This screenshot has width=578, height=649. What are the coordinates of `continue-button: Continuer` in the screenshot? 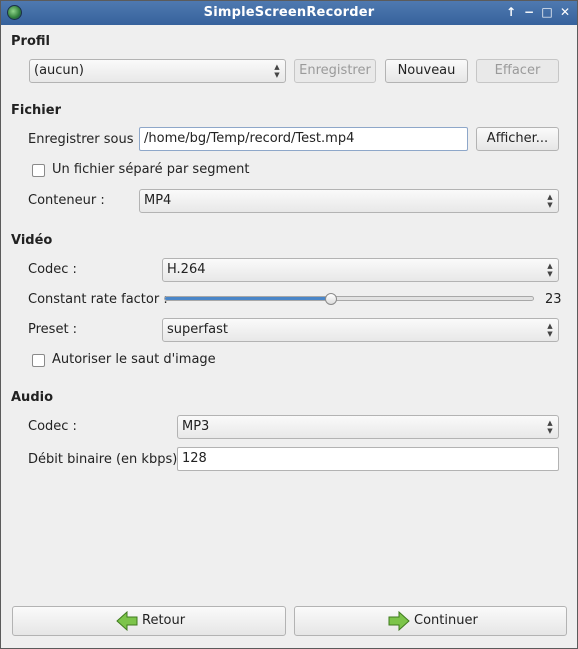 It's located at (430, 621).